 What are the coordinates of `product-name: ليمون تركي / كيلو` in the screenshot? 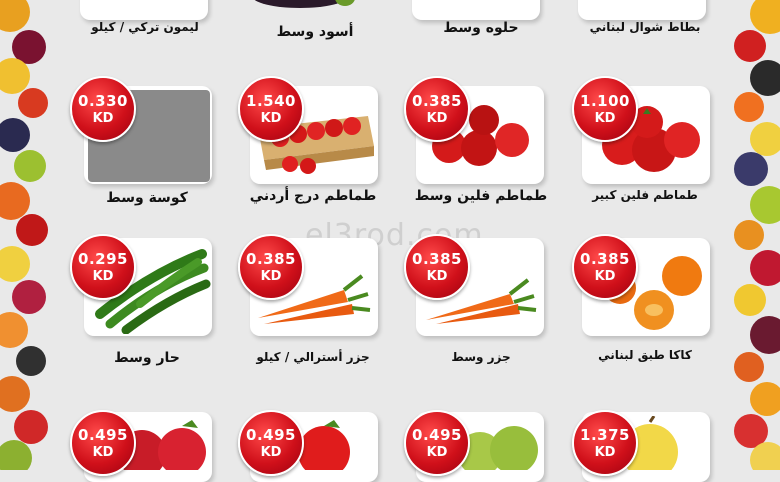 It's located at (145, 27).